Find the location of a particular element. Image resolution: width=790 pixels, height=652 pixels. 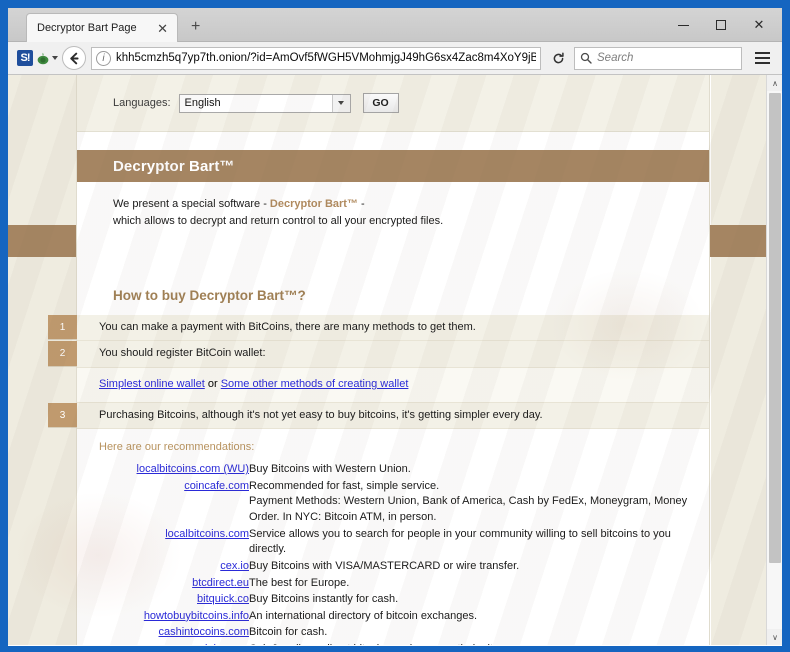

scrollbar-thumb is located at coordinates (775, 328).